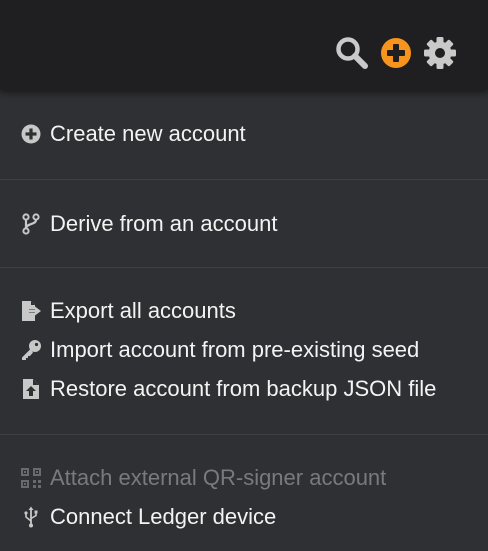 This screenshot has height=551, width=488. I want to click on menu-item-label: Attach external QR-signer account, so click(218, 477).